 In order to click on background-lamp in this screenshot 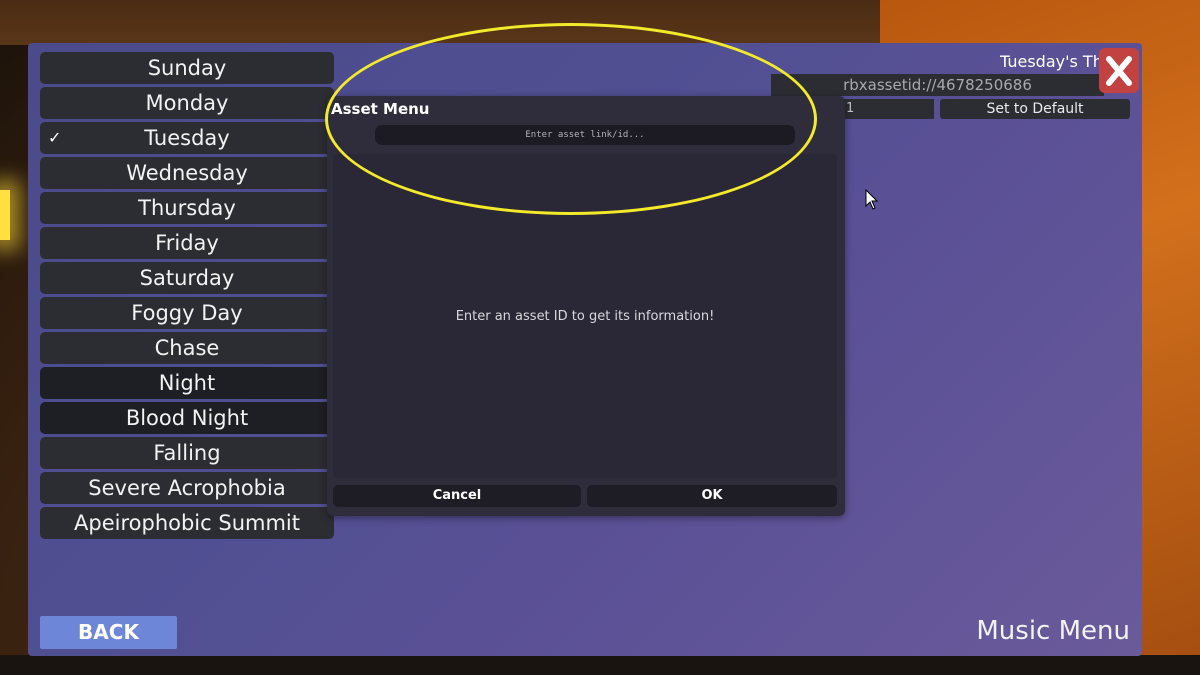, I will do `click(5, 215)`.